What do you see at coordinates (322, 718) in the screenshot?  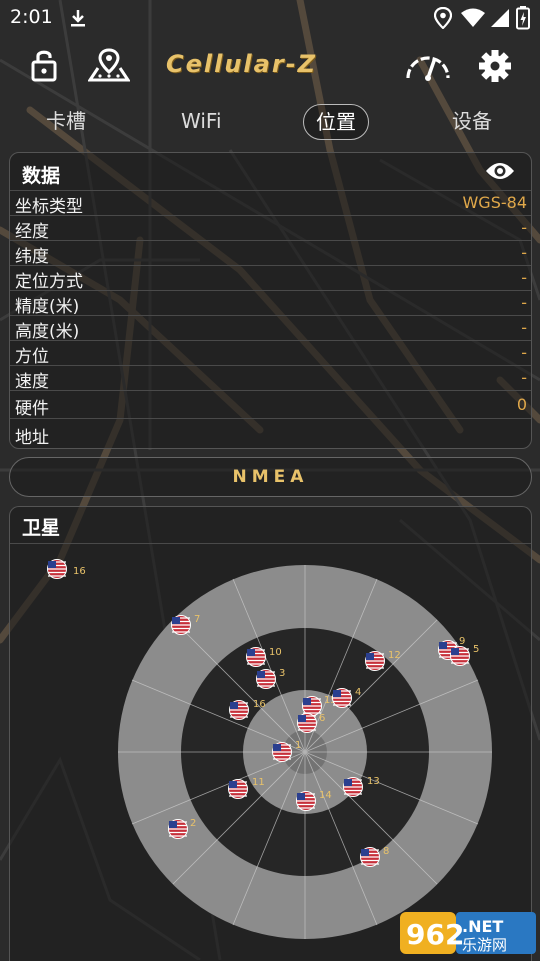 I see `satellite-id-label: 6` at bounding box center [322, 718].